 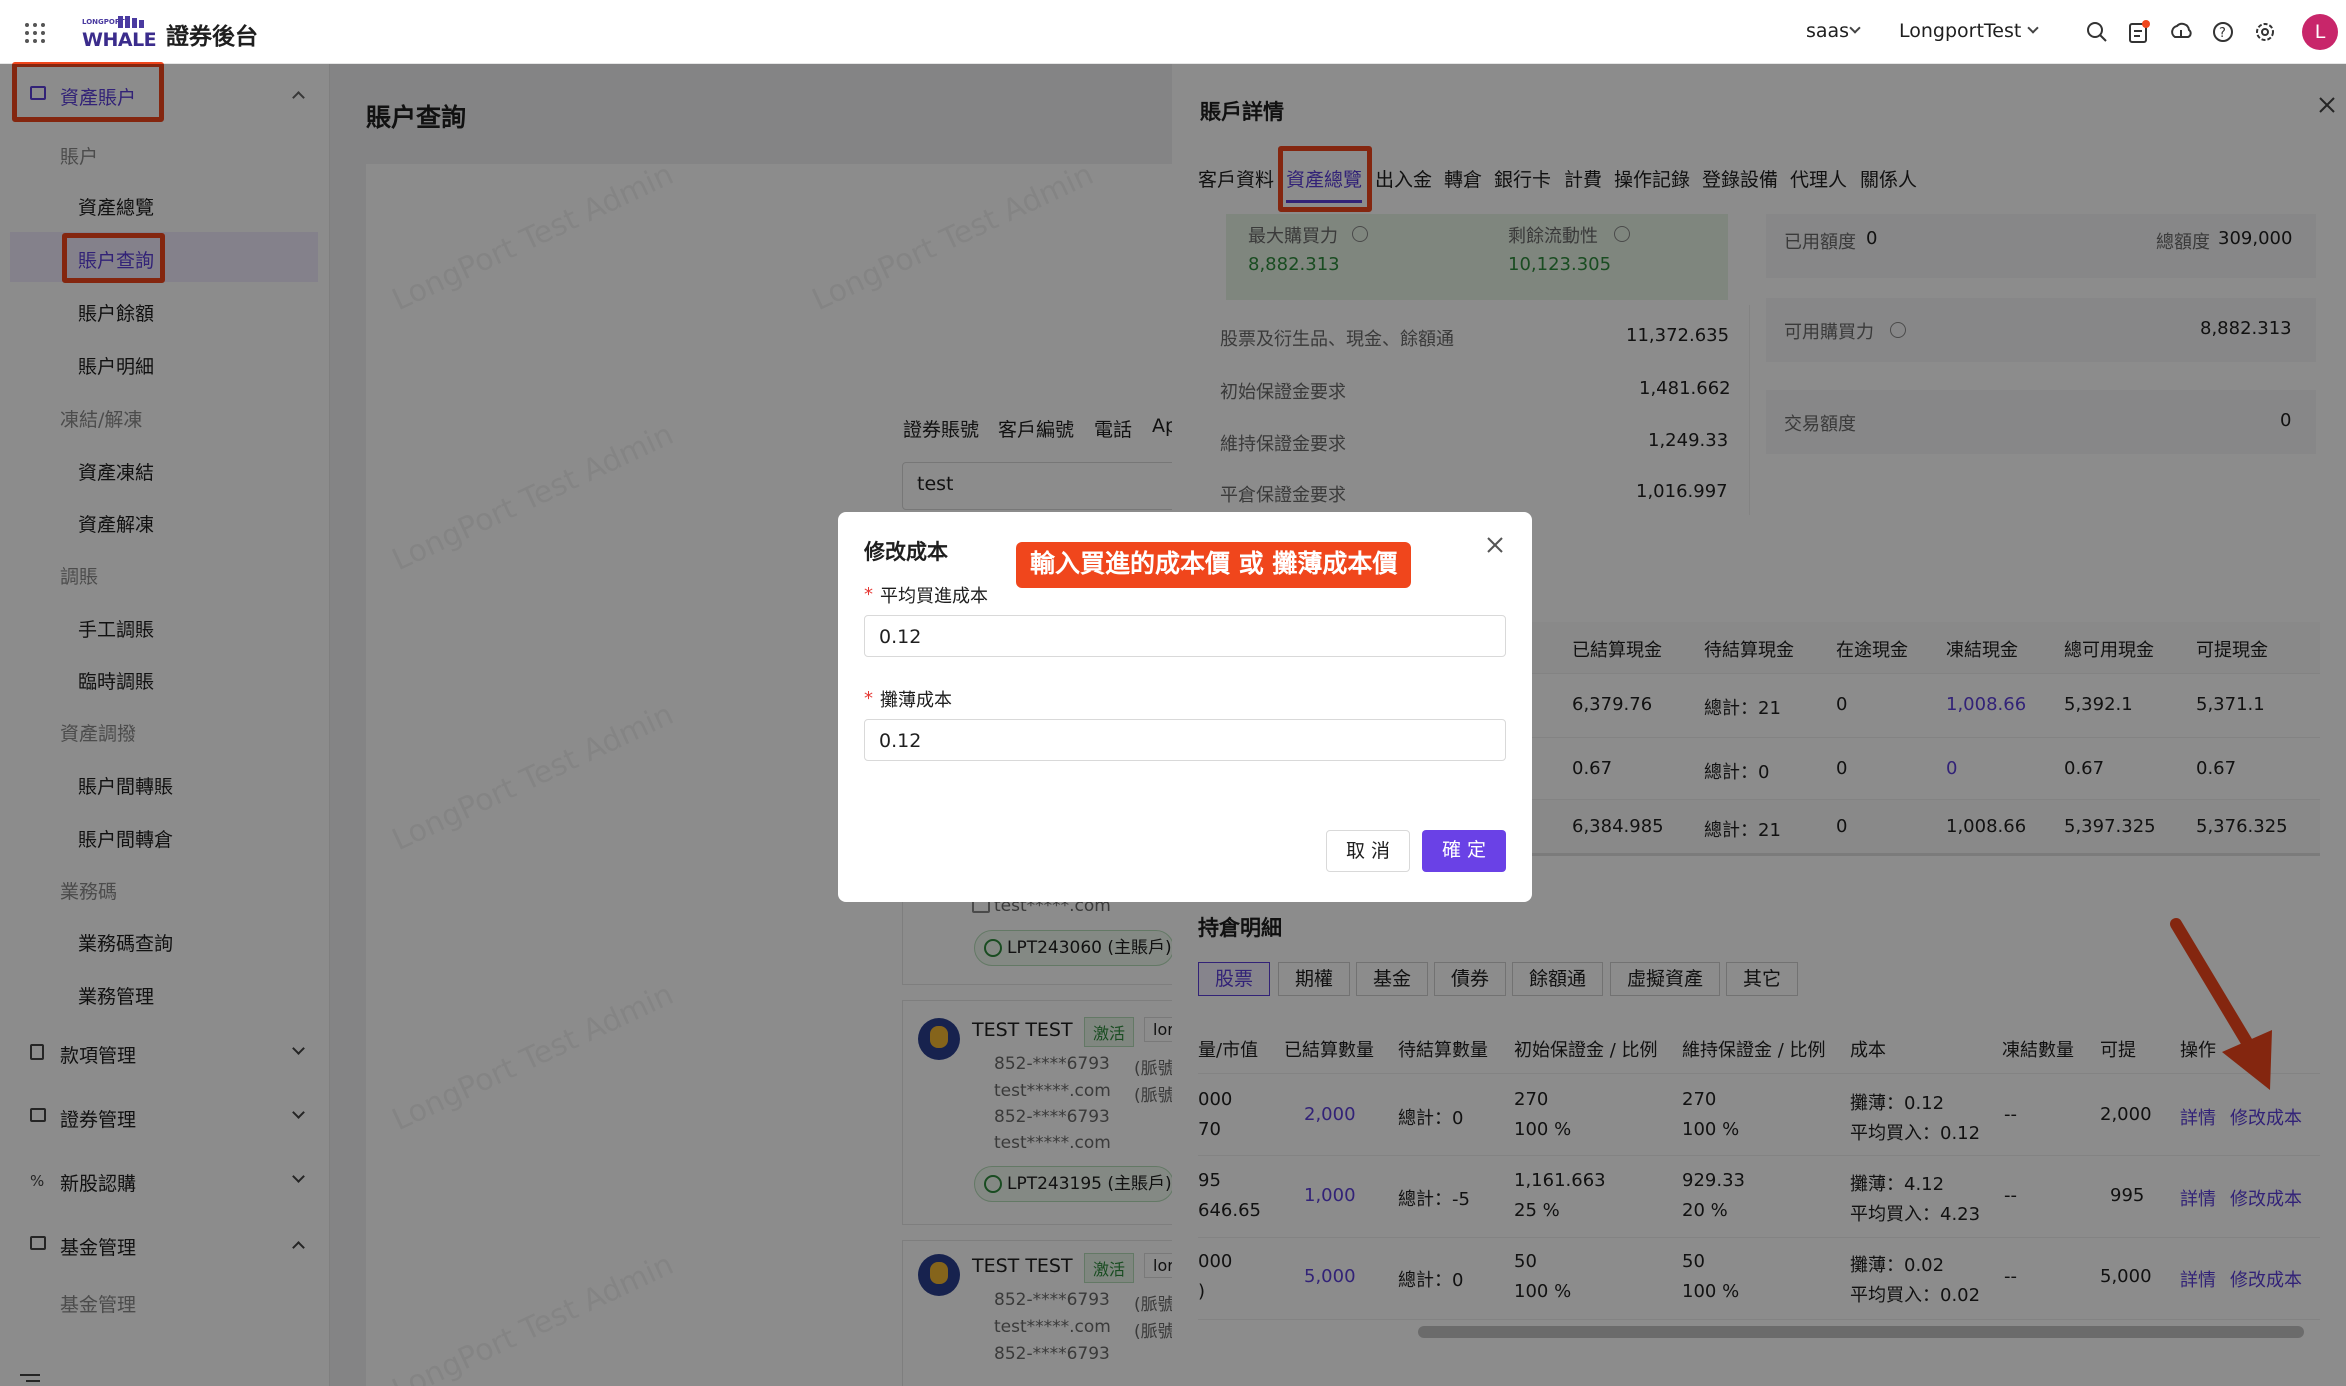 What do you see at coordinates (900, 637) in the screenshot?
I see `avg-cost-value: 0.12` at bounding box center [900, 637].